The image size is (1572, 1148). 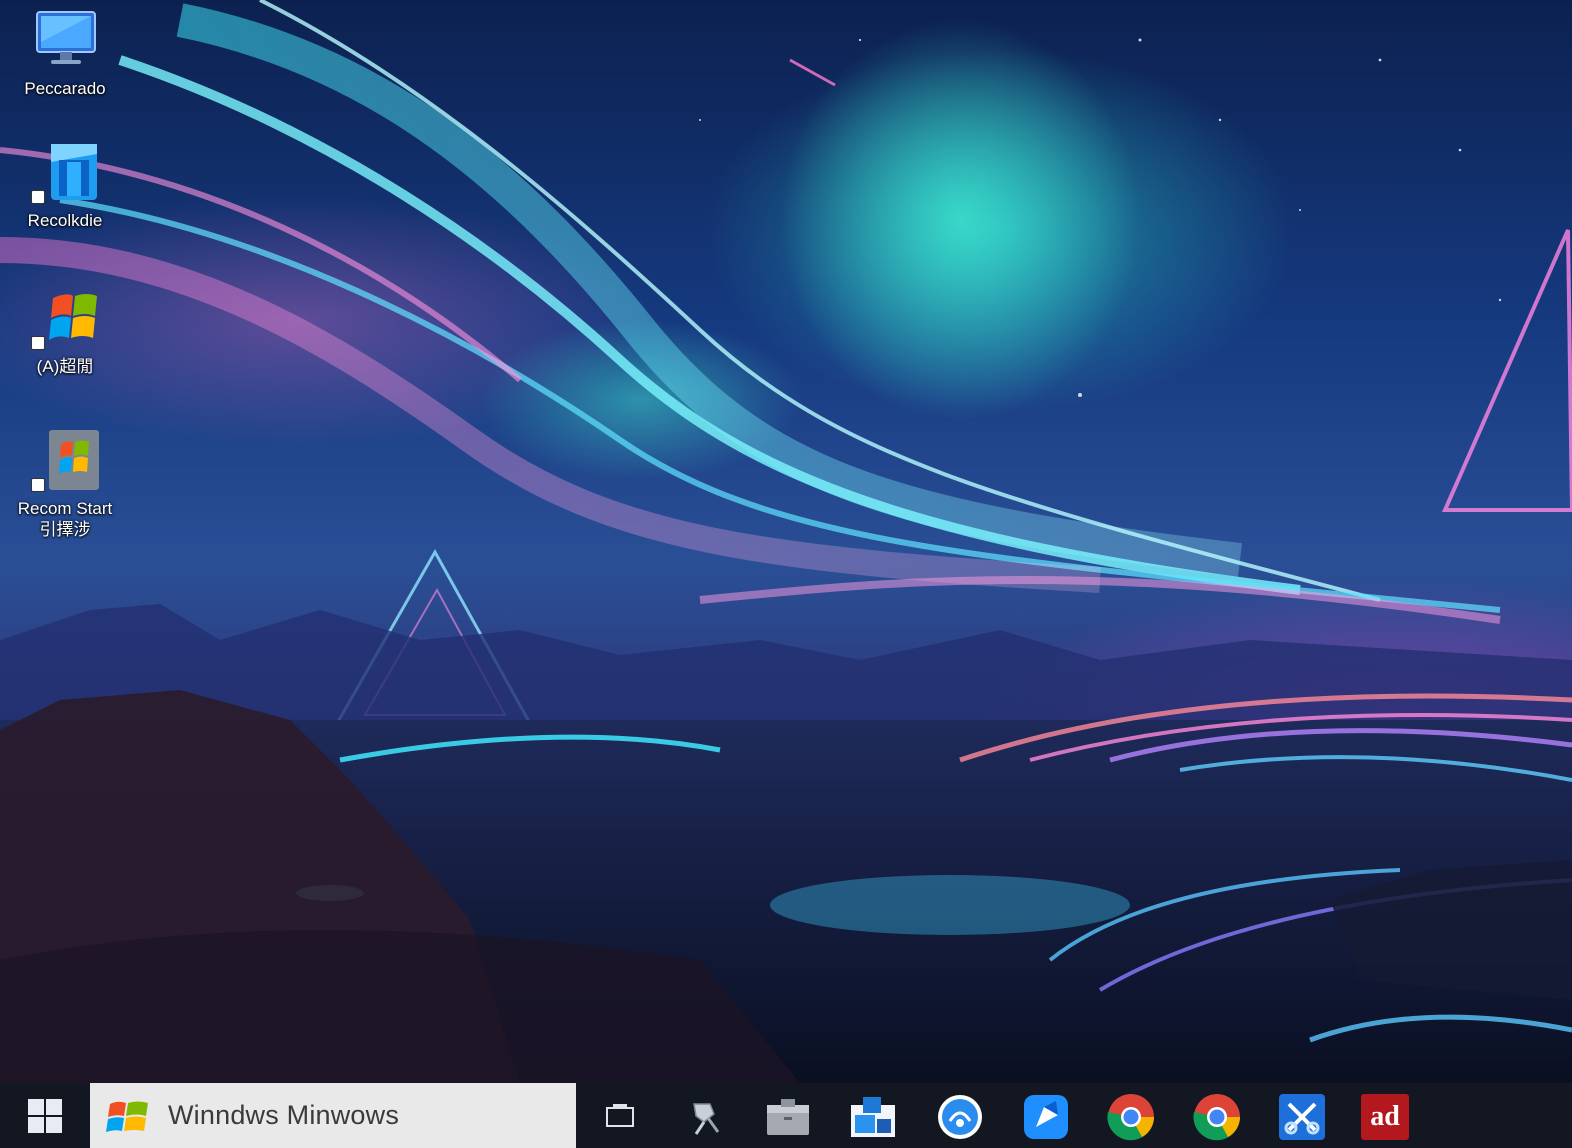 I want to click on blue-circle-app-icon, so click(x=960, y=1117).